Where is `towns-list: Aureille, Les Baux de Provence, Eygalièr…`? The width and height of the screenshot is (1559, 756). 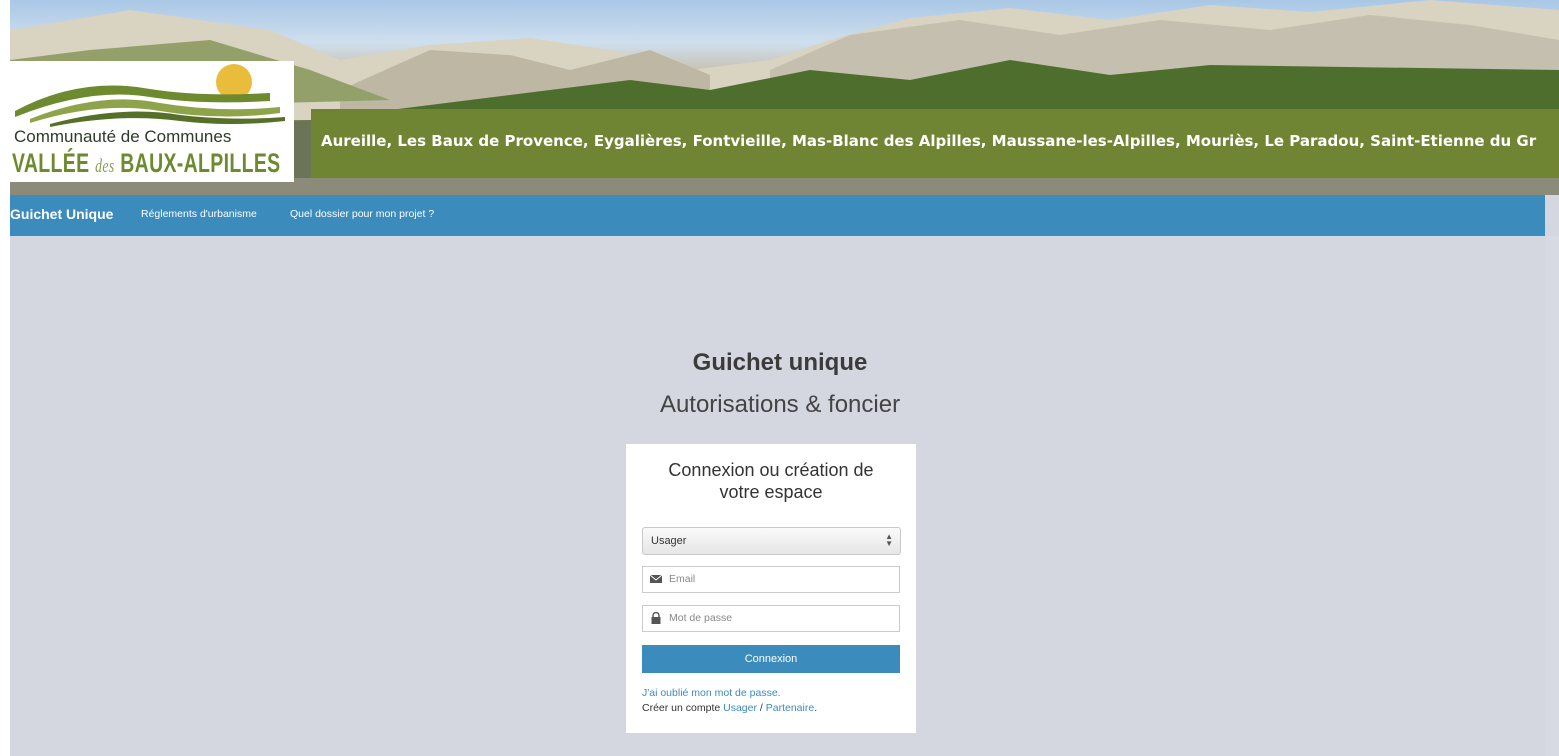 towns-list: Aureille, Les Baux de Provence, Eygalièr… is located at coordinates (929, 141).